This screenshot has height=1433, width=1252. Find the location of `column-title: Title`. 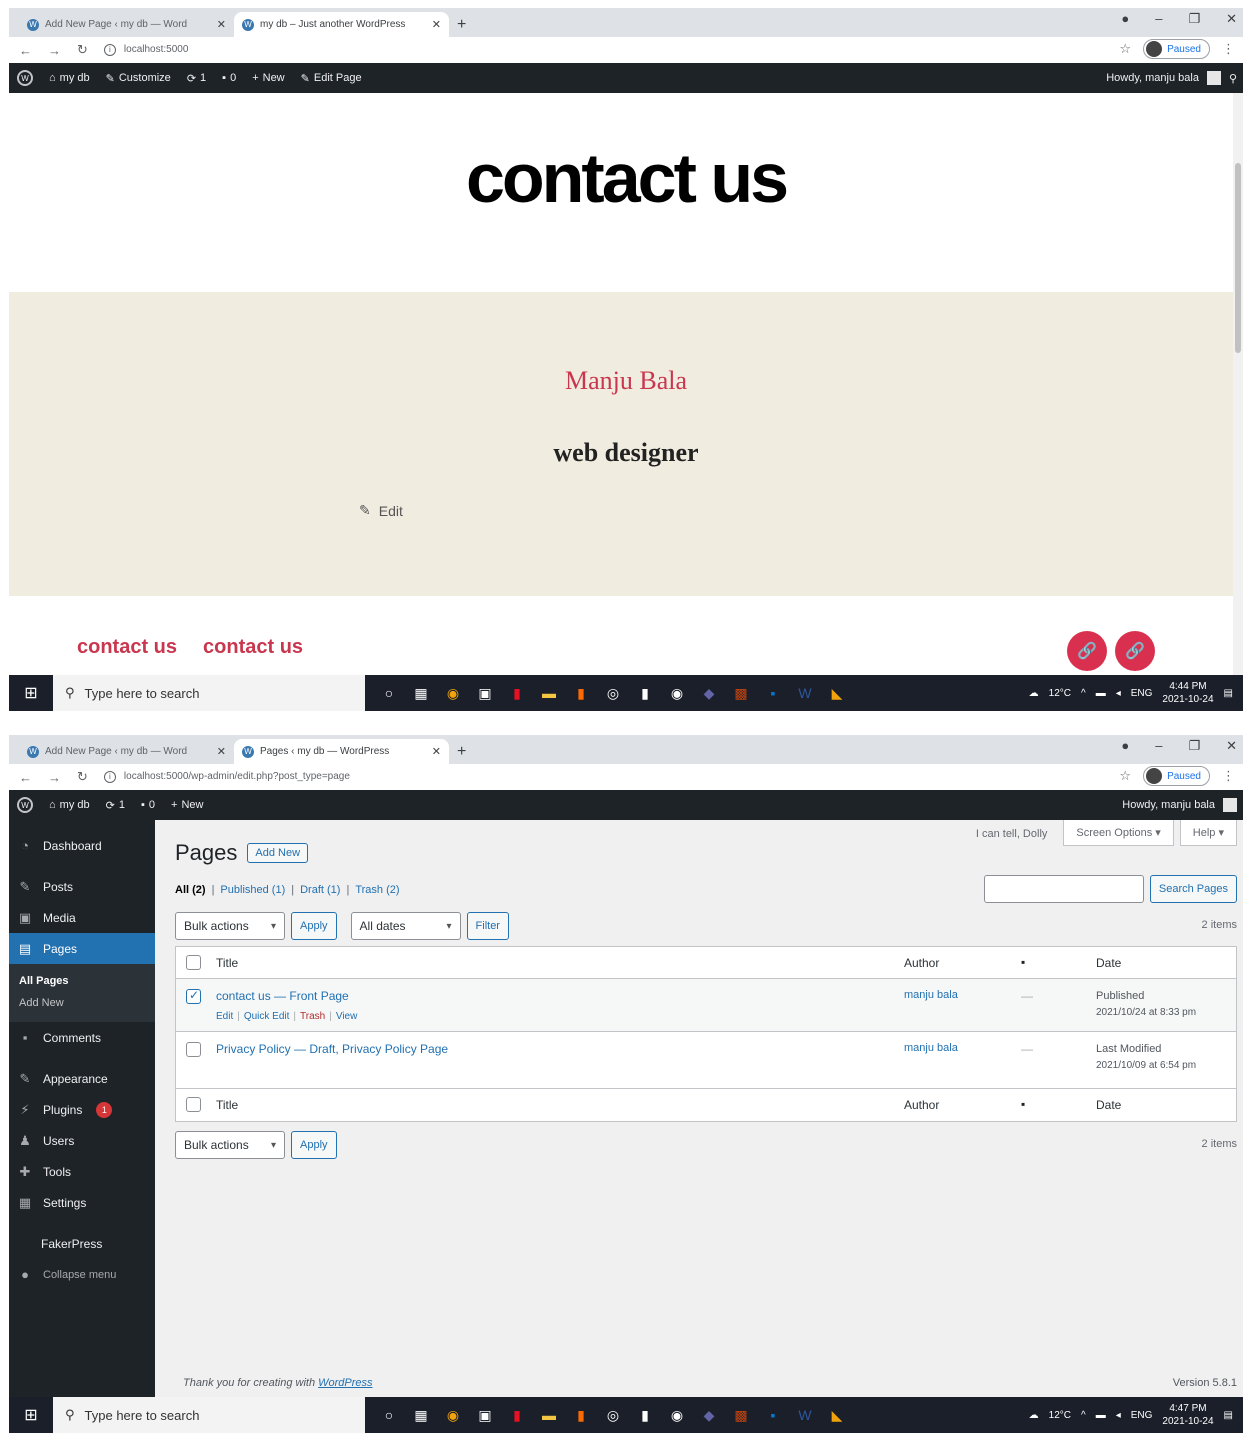

column-title: Title is located at coordinates (227, 963).